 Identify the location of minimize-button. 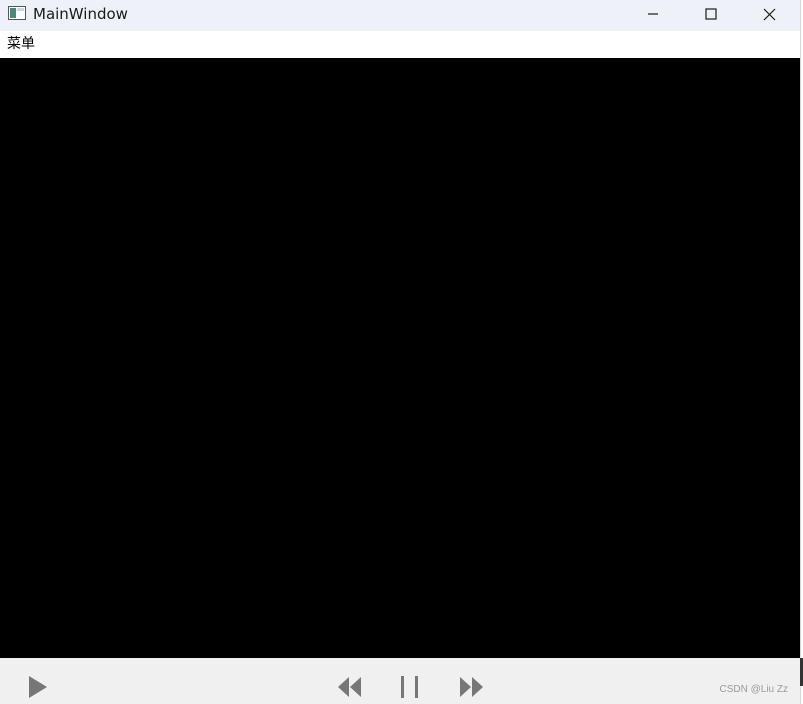
(653, 14).